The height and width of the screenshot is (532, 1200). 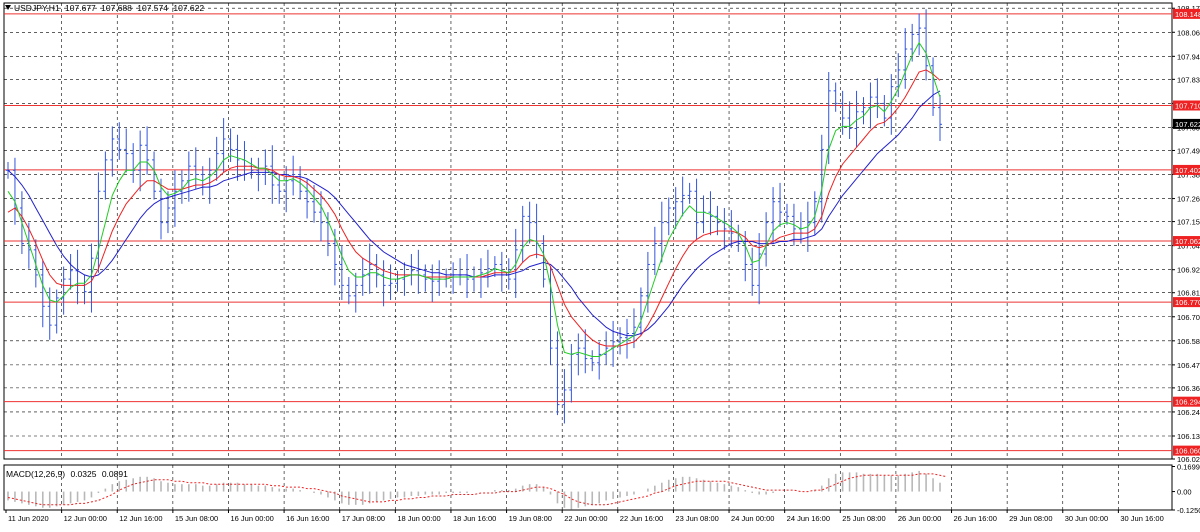 What do you see at coordinates (588, 487) in the screenshot?
I see `macd-pane-frame` at bounding box center [588, 487].